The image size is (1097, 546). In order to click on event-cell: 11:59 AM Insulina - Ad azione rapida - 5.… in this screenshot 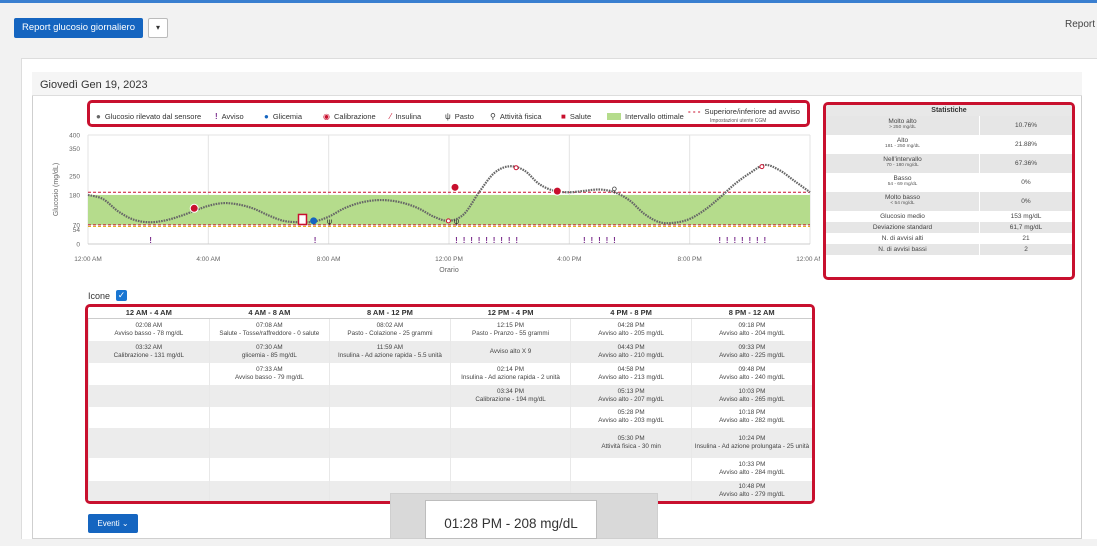, I will do `click(390, 351)`.